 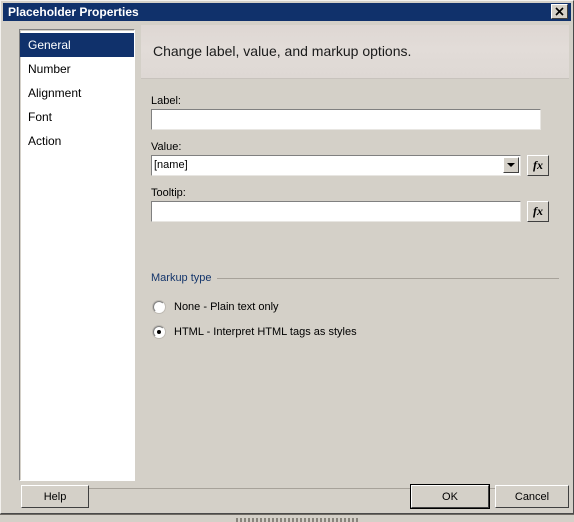 What do you see at coordinates (265, 332) in the screenshot?
I see `radio-label: HTML - Interpret HTML tags as styles` at bounding box center [265, 332].